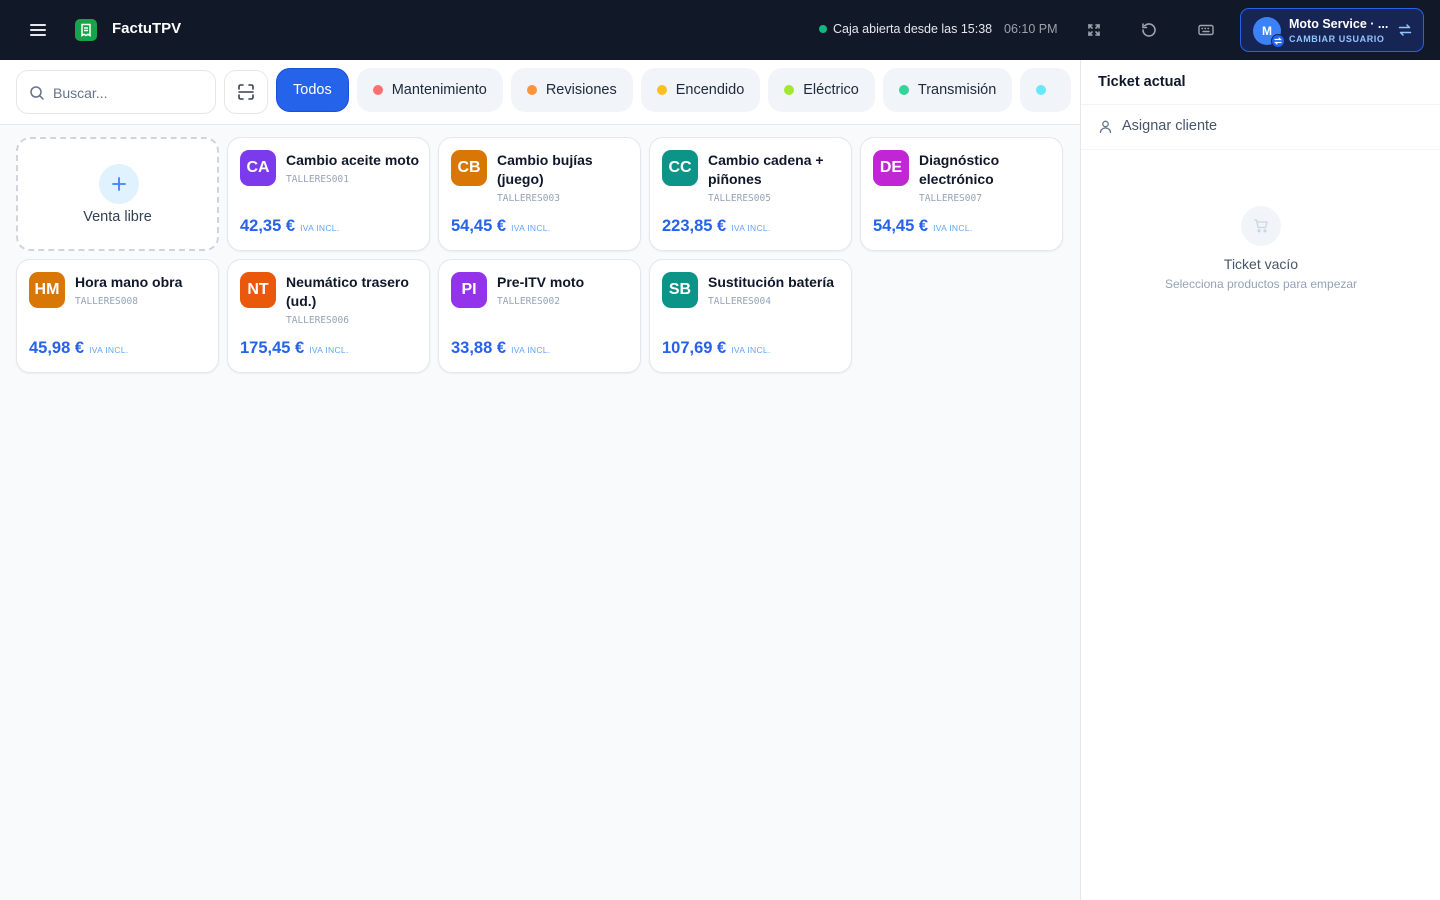  What do you see at coordinates (957, 90) in the screenshot?
I see `category-chip-label: Transmisión` at bounding box center [957, 90].